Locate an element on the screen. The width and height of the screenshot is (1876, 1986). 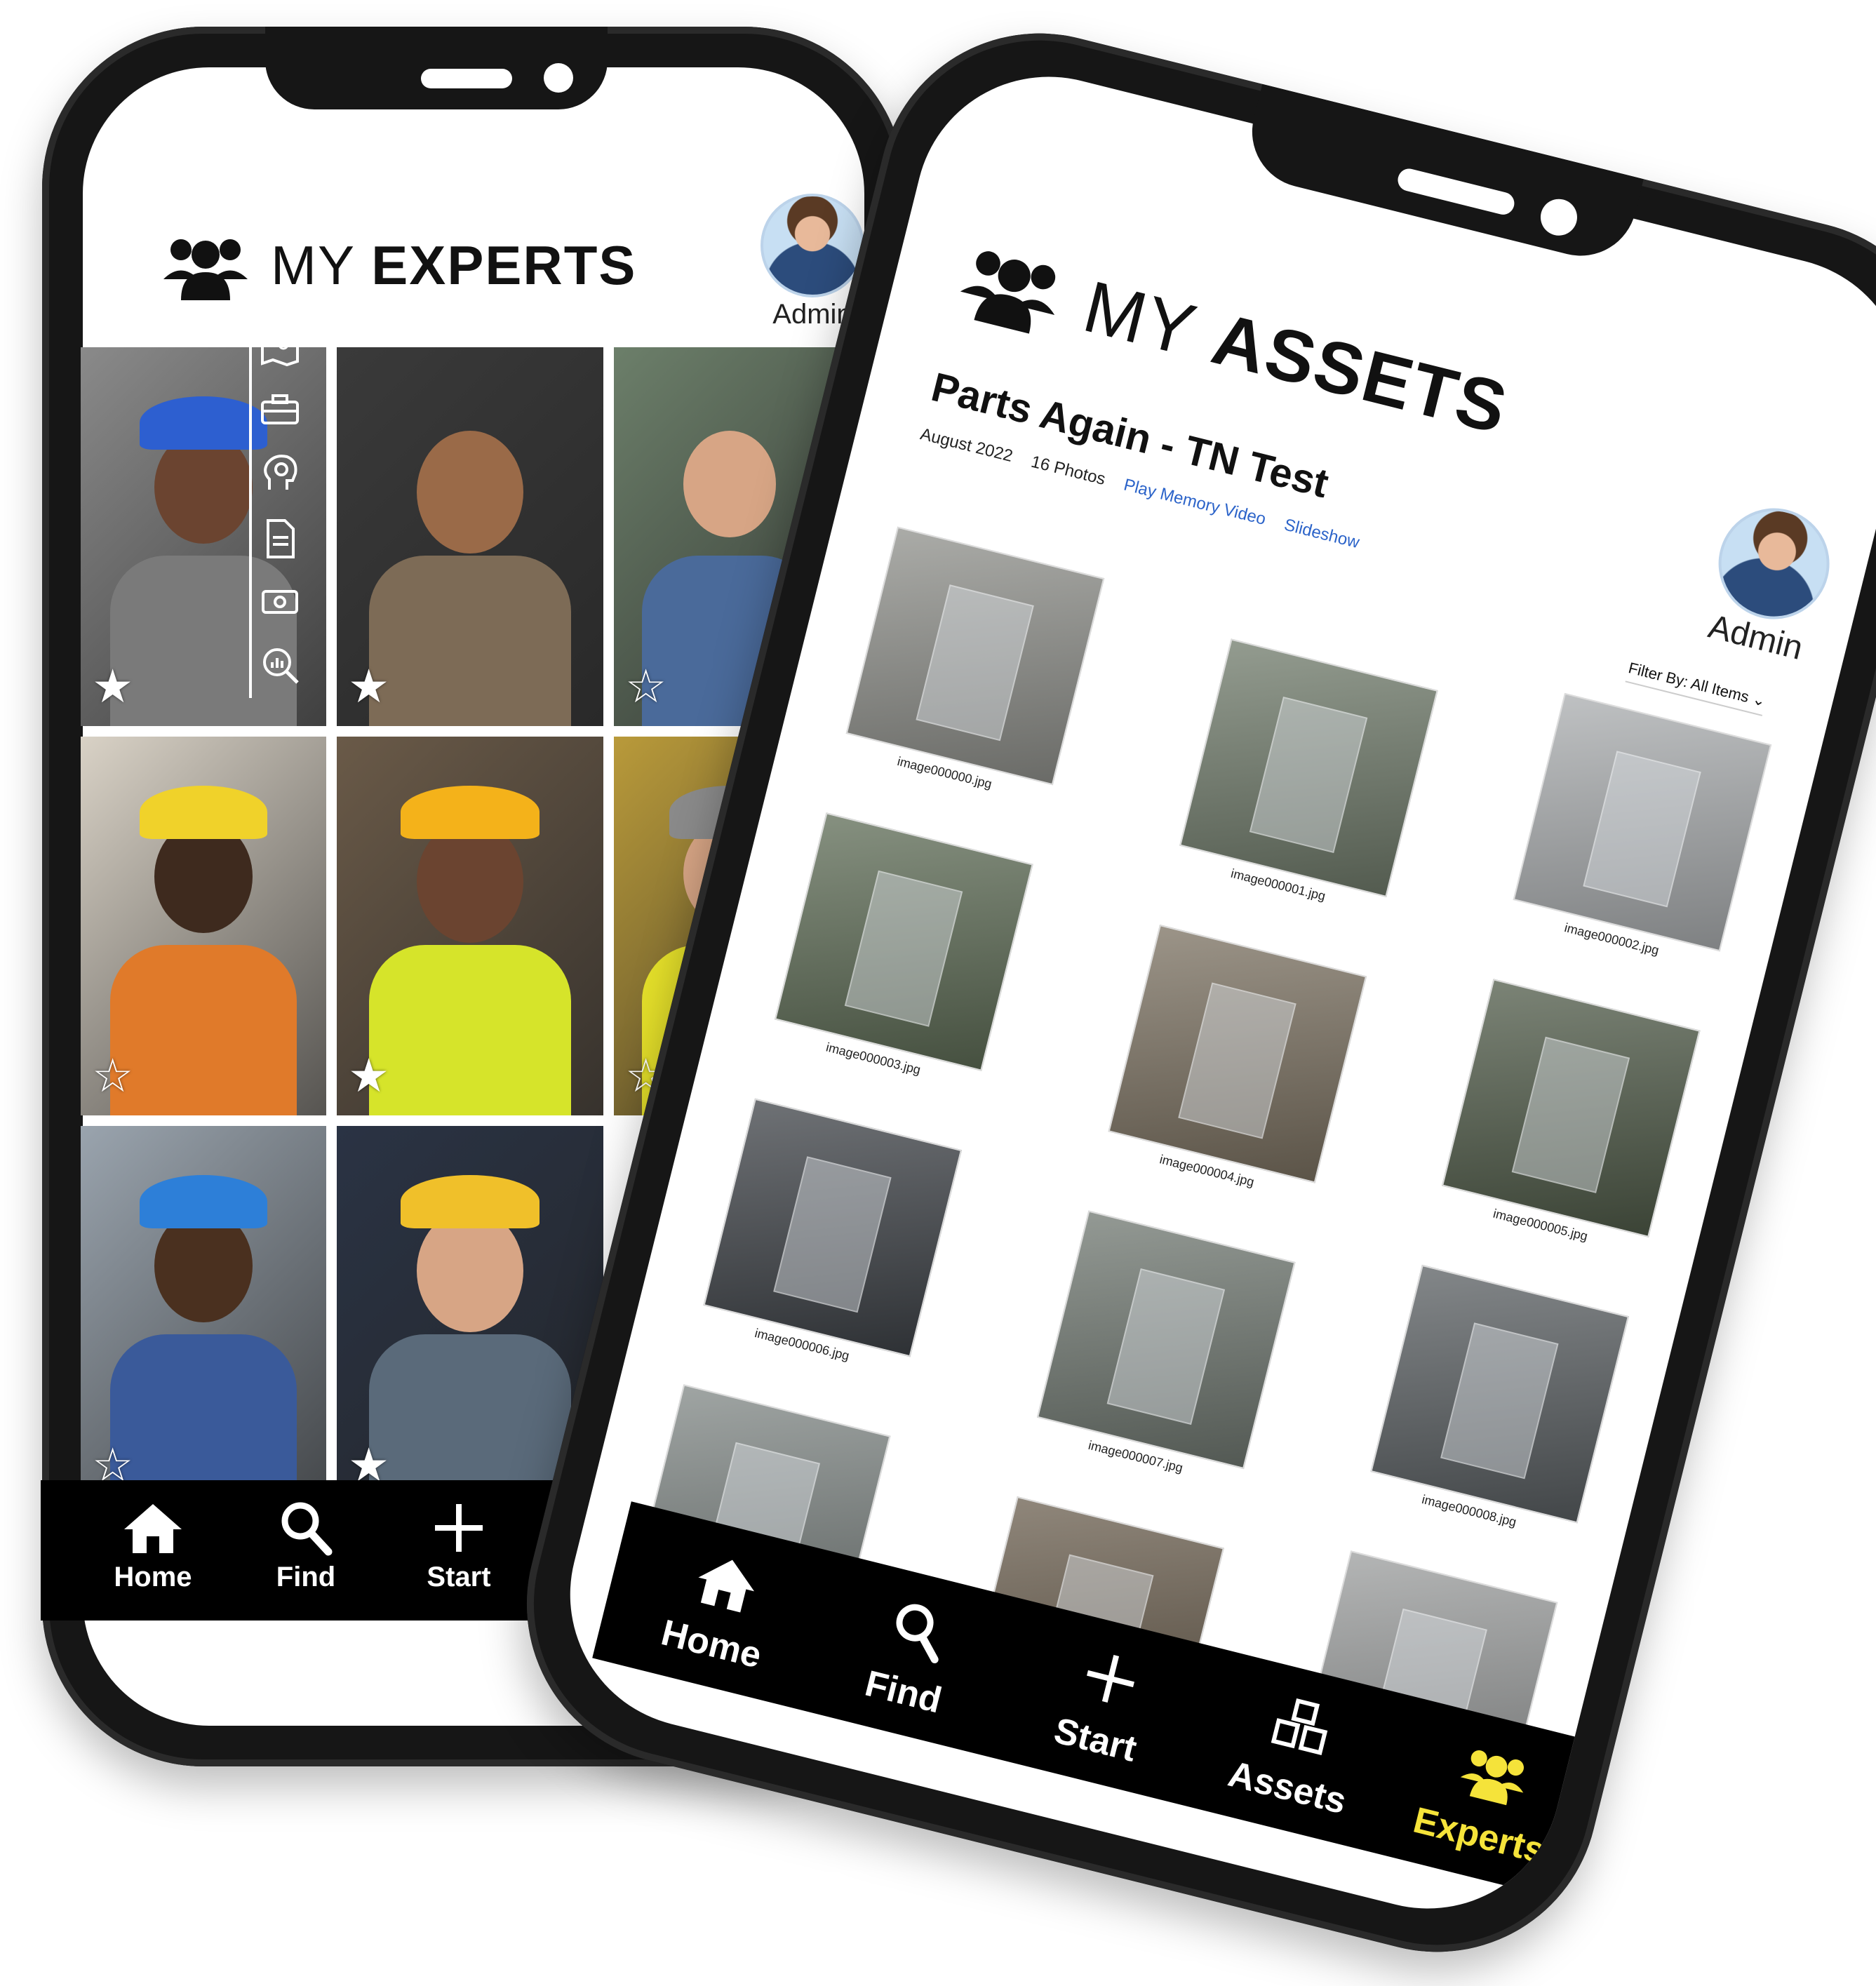
experts-header: MY EXPERTS is located at coordinates (398, 265).